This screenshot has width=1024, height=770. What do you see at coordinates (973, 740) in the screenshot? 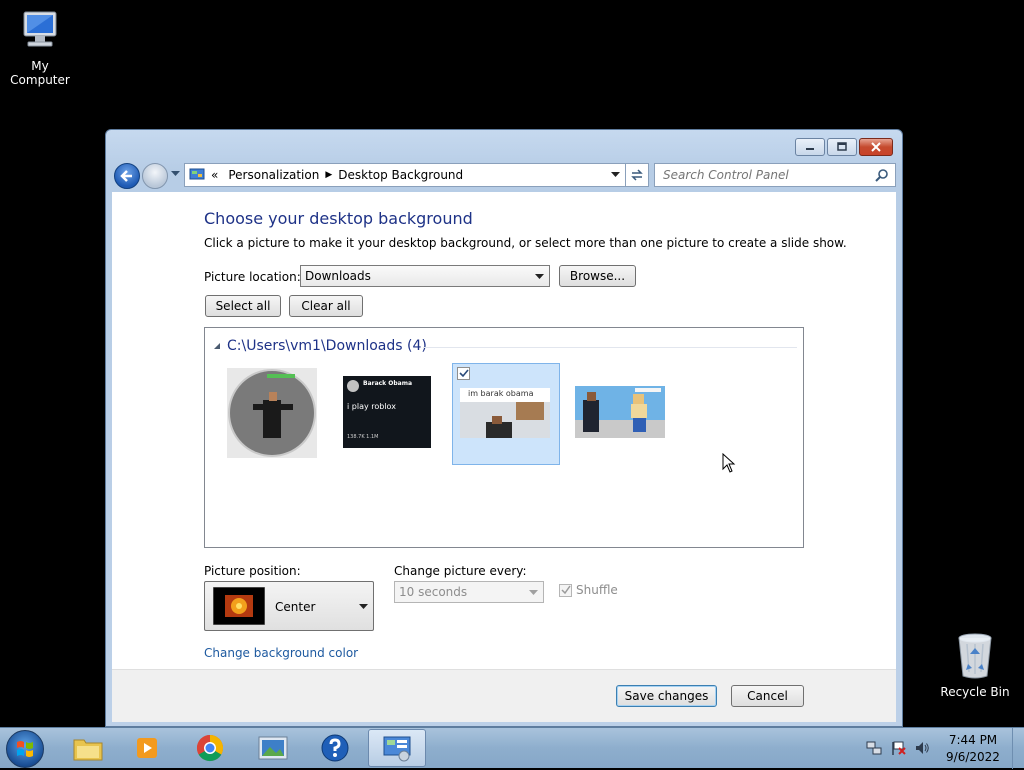
I see `clock-time: 7:44 PM` at bounding box center [973, 740].